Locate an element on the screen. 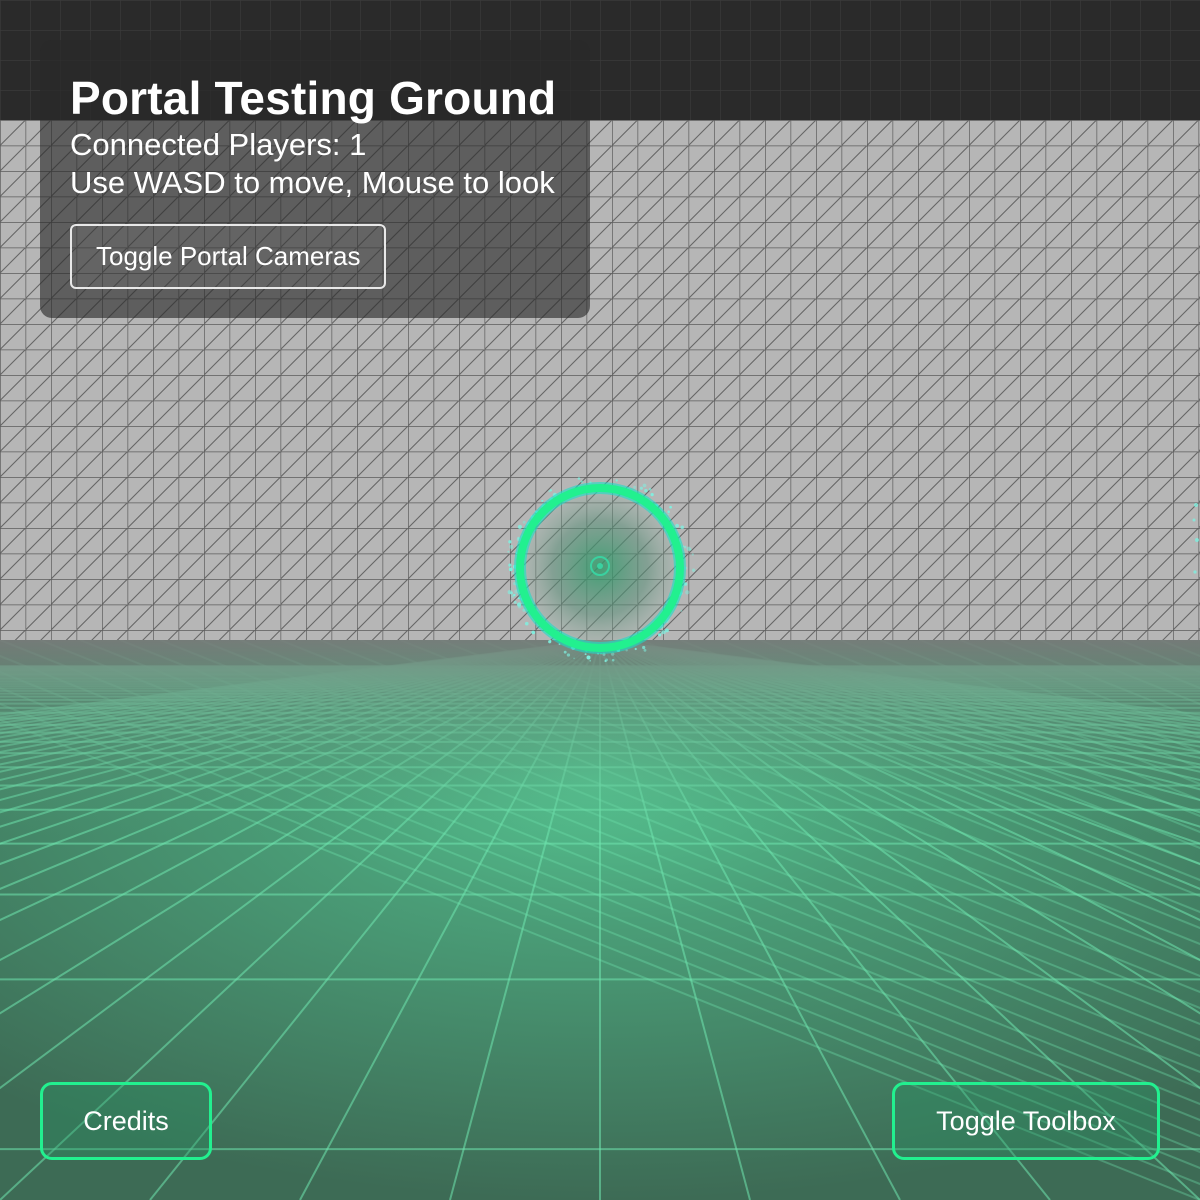 The height and width of the screenshot is (1200, 1200). controls-instructions: Use WASD to move, Mouse to look is located at coordinates (312, 182).